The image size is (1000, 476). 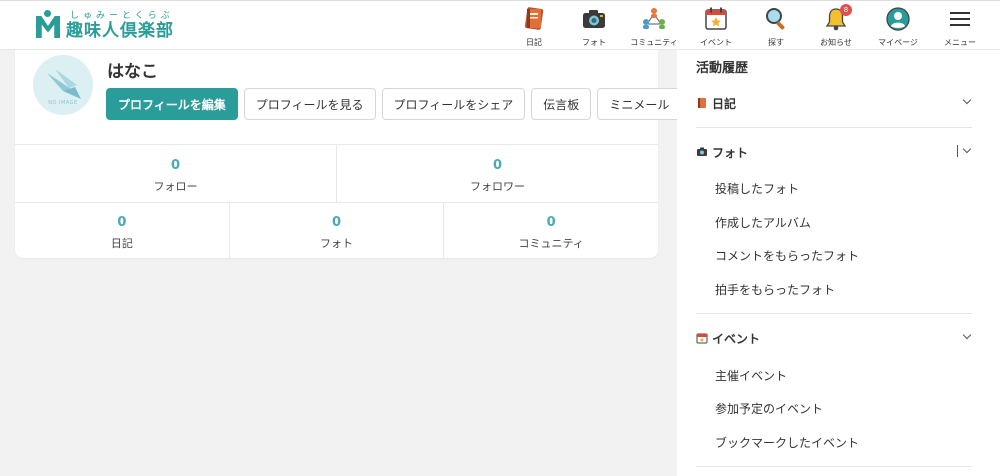 I want to click on community-label: コミュニティ, so click(x=551, y=243).